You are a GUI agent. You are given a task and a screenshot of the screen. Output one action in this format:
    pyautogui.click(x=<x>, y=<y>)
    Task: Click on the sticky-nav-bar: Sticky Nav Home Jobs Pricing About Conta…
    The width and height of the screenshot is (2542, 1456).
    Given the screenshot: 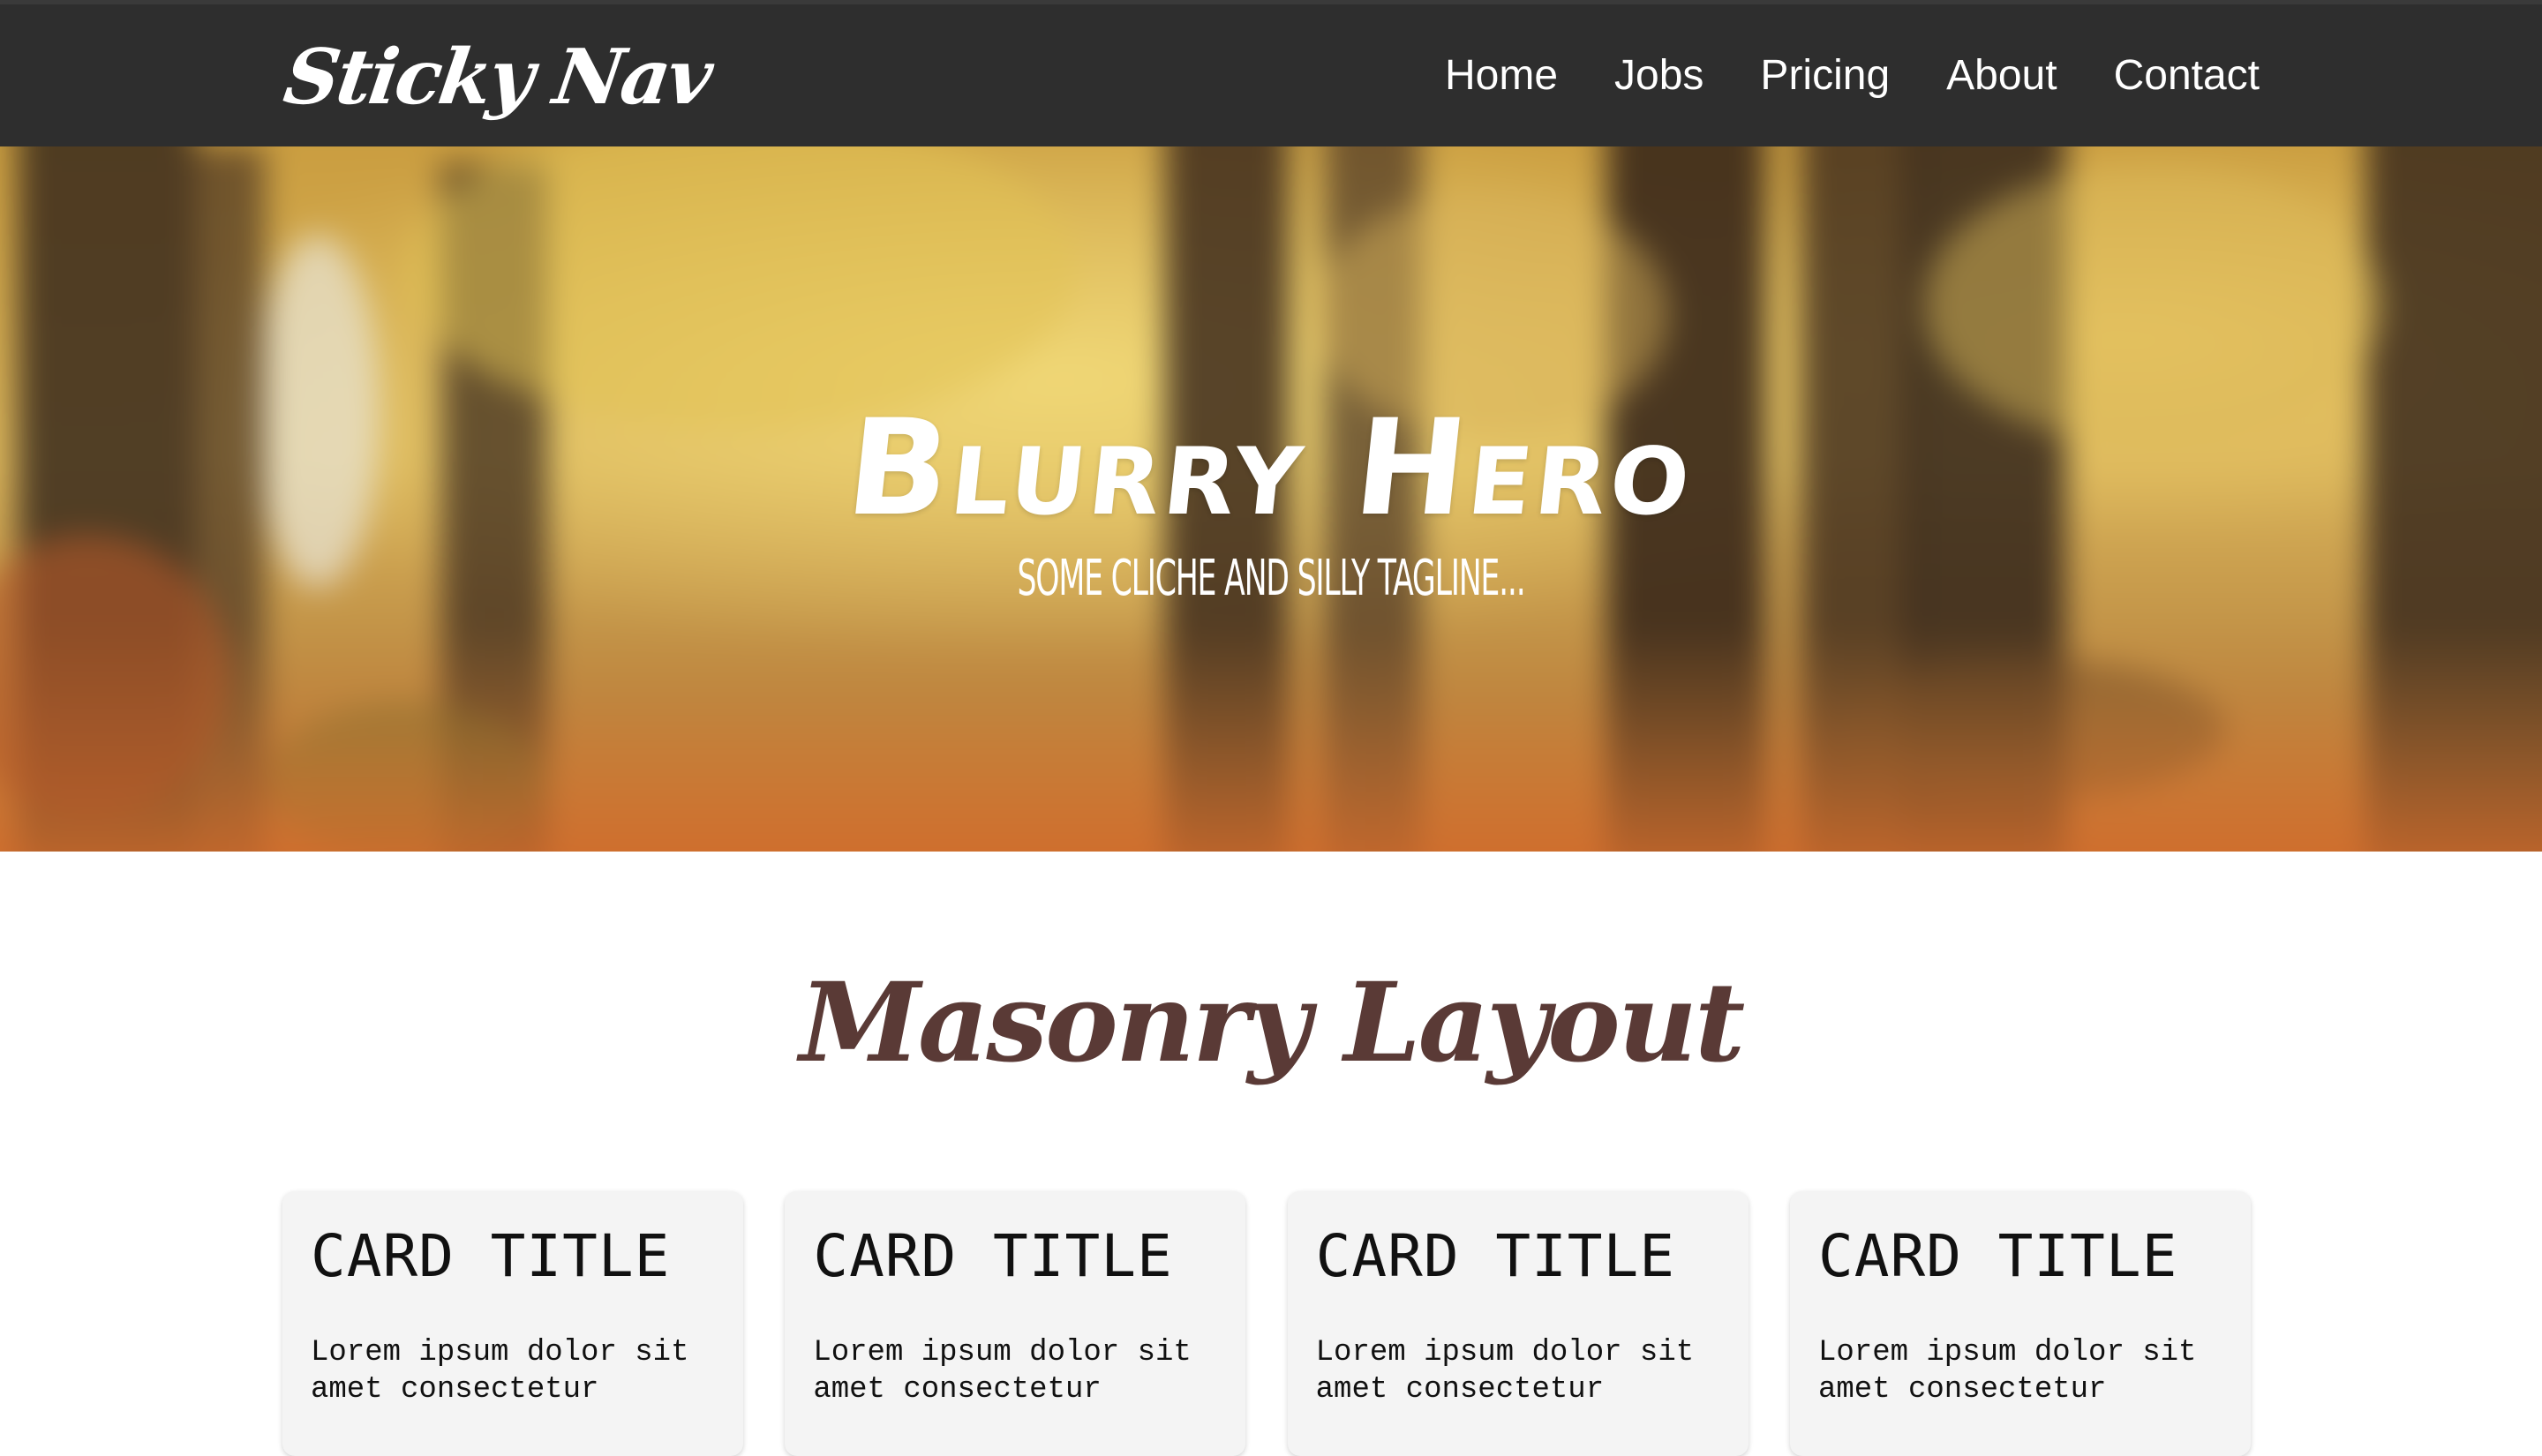 What is the action you would take?
    pyautogui.click(x=1271, y=73)
    